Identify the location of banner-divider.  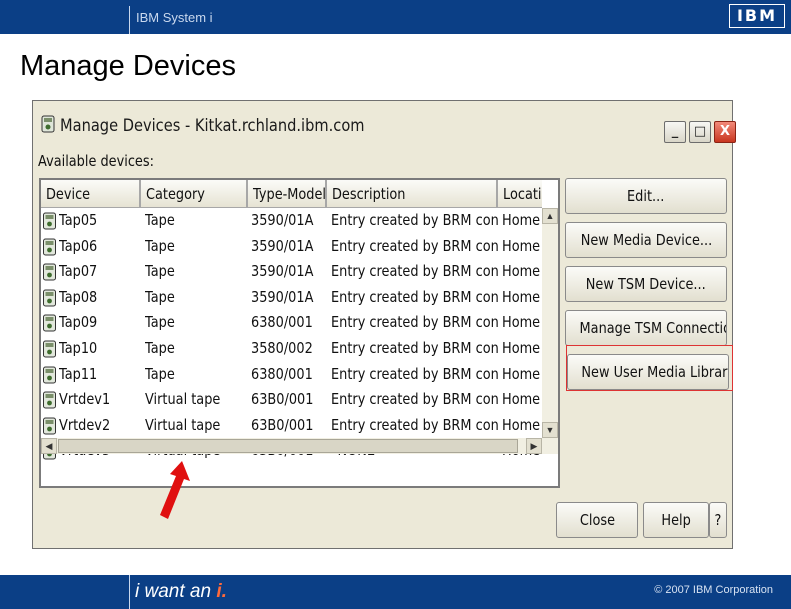
(129, 20).